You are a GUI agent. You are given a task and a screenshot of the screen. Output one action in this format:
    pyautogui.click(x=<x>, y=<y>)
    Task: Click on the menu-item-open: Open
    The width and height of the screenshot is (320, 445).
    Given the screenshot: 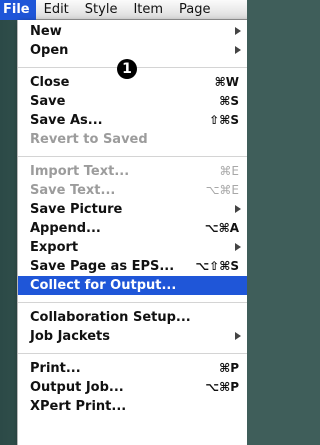 What is the action you would take?
    pyautogui.click(x=132, y=50)
    